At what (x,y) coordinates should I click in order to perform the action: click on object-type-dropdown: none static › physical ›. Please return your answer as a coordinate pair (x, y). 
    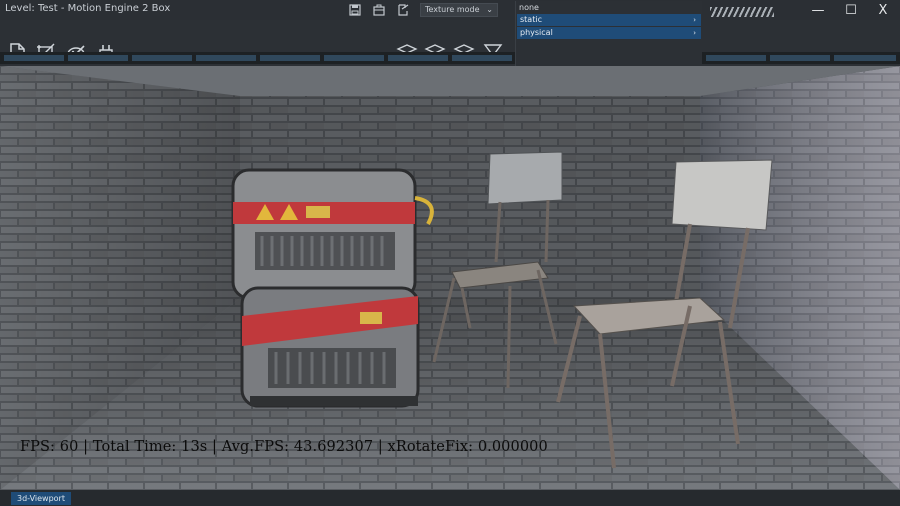
    Looking at the image, I should click on (608, 34).